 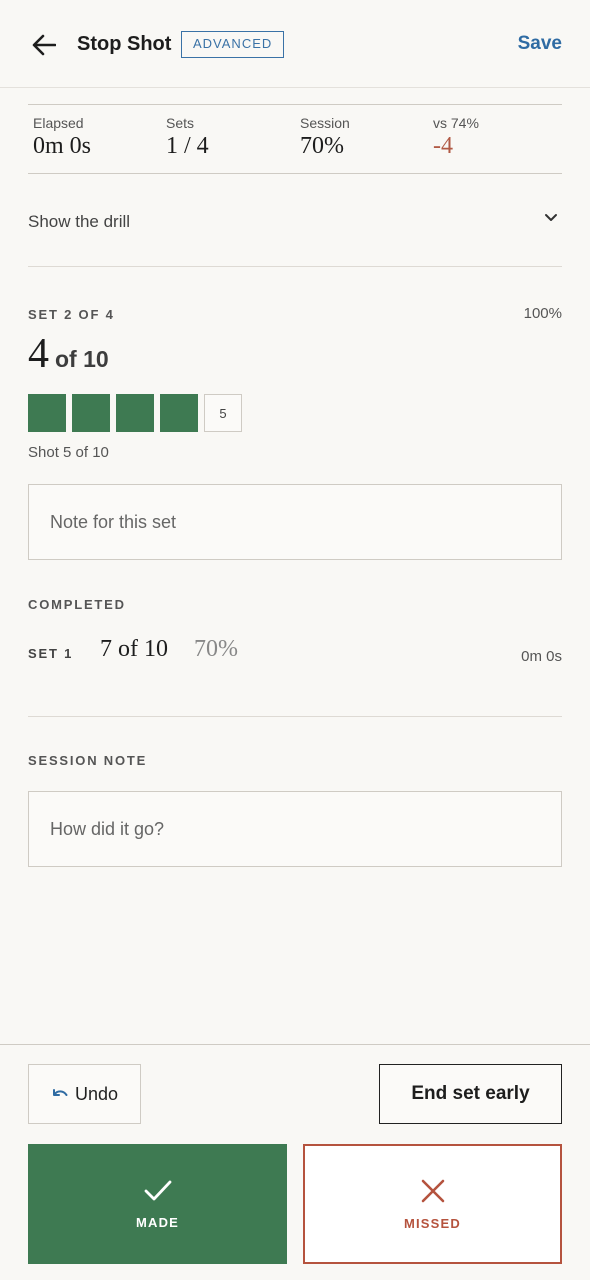 I want to click on stat-sets: Sets 1 / 4, so click(x=187, y=137).